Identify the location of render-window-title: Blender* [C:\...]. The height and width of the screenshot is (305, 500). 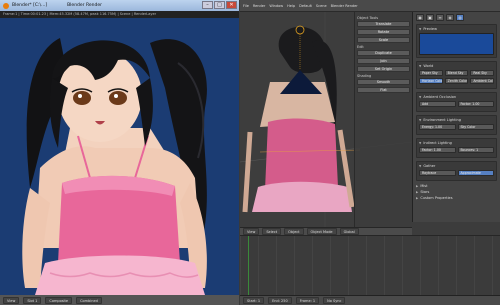
(30, 5).